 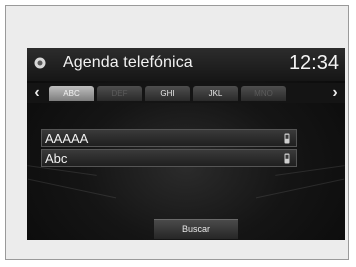 I want to click on page-title: Agenda telefónica, so click(x=128, y=62).